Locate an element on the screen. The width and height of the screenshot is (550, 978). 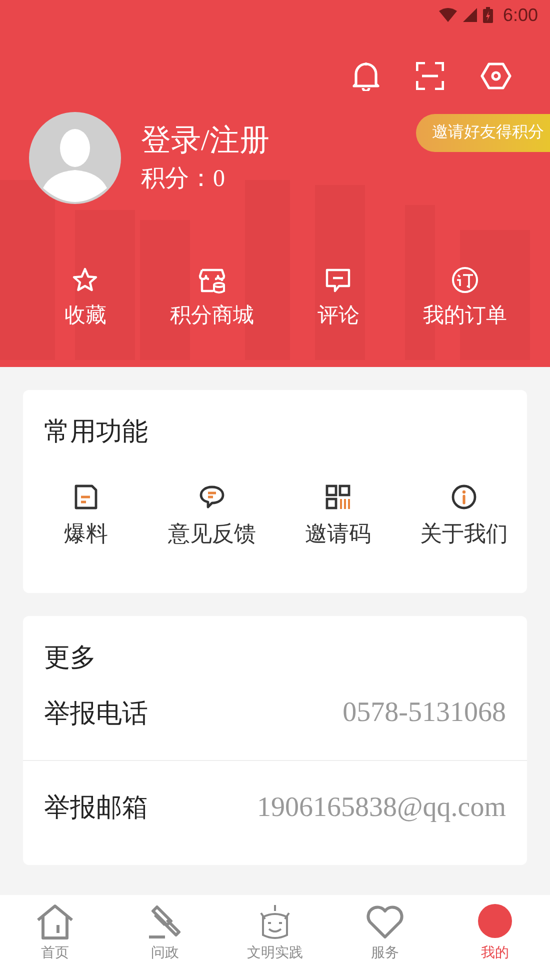
row-value: 1906165838@qq.com is located at coordinates (381, 807).